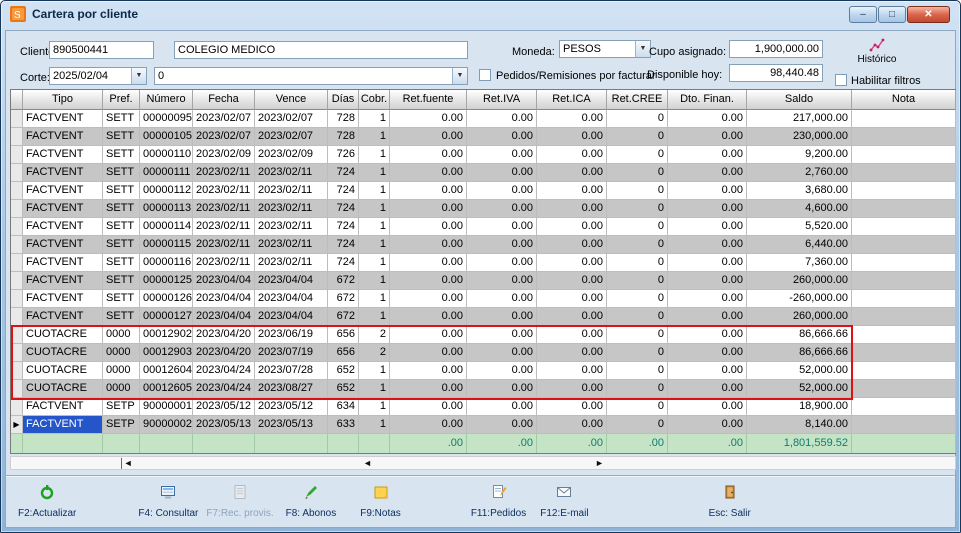 Image resolution: width=961 pixels, height=533 pixels. Describe the element at coordinates (126, 463) in the screenshot. I see `first-record-icon: │◄` at that location.